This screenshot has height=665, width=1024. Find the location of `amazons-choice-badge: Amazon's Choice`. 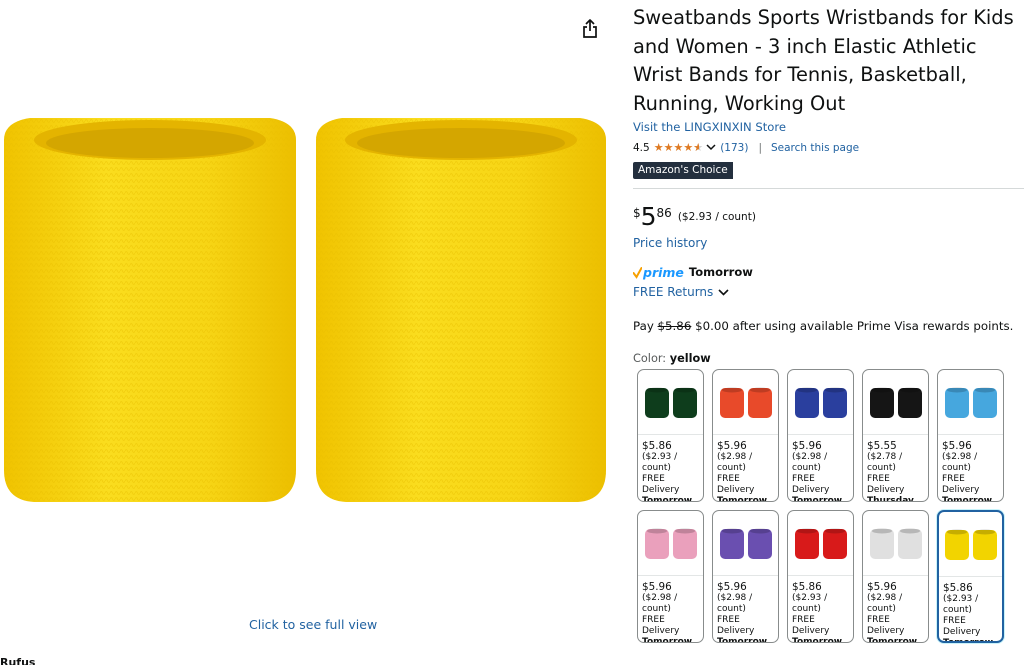

amazons-choice-badge: Amazon's Choice is located at coordinates (683, 170).